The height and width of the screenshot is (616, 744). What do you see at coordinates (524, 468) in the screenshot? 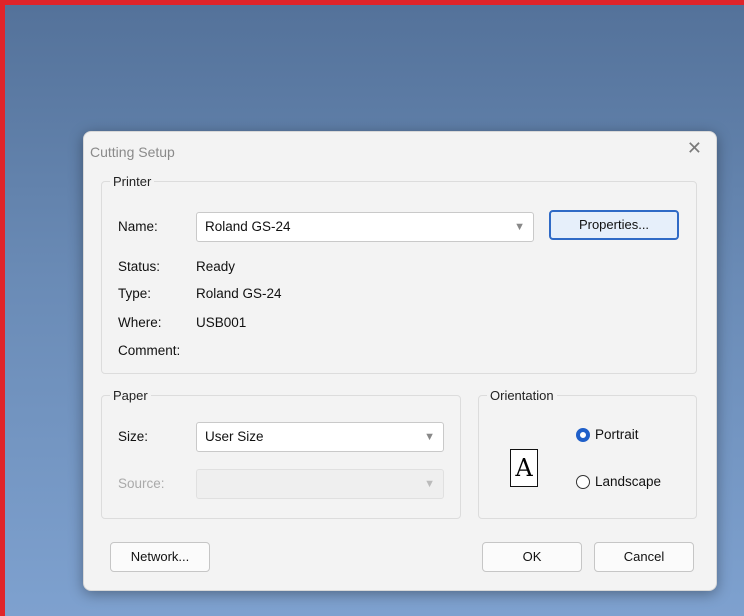
I see `page-orientation-icon: A` at bounding box center [524, 468].